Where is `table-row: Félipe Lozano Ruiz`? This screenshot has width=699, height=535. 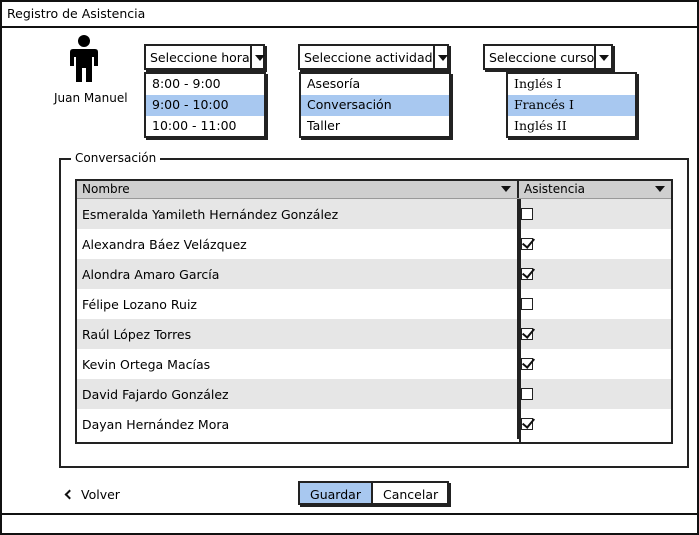
table-row: Félipe Lozano Ruiz is located at coordinates (374, 304).